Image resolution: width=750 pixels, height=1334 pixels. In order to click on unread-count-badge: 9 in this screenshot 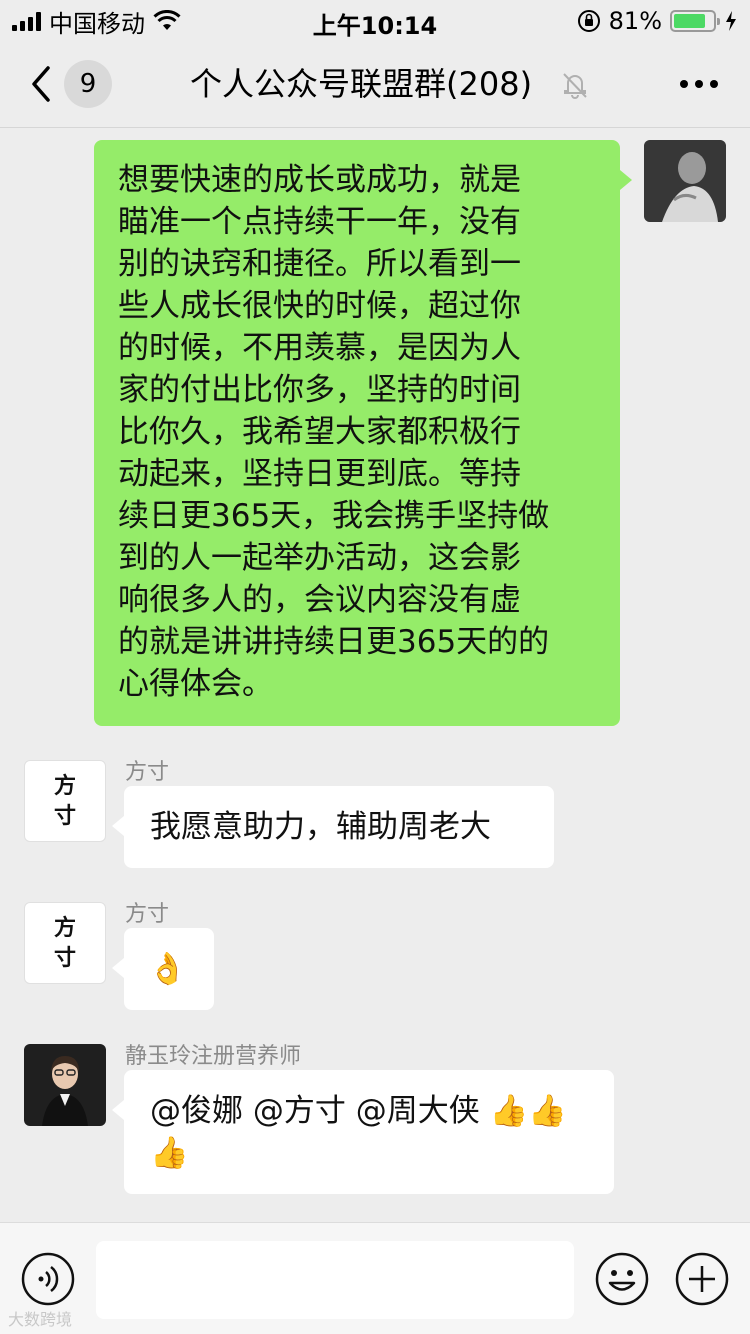, I will do `click(88, 84)`.